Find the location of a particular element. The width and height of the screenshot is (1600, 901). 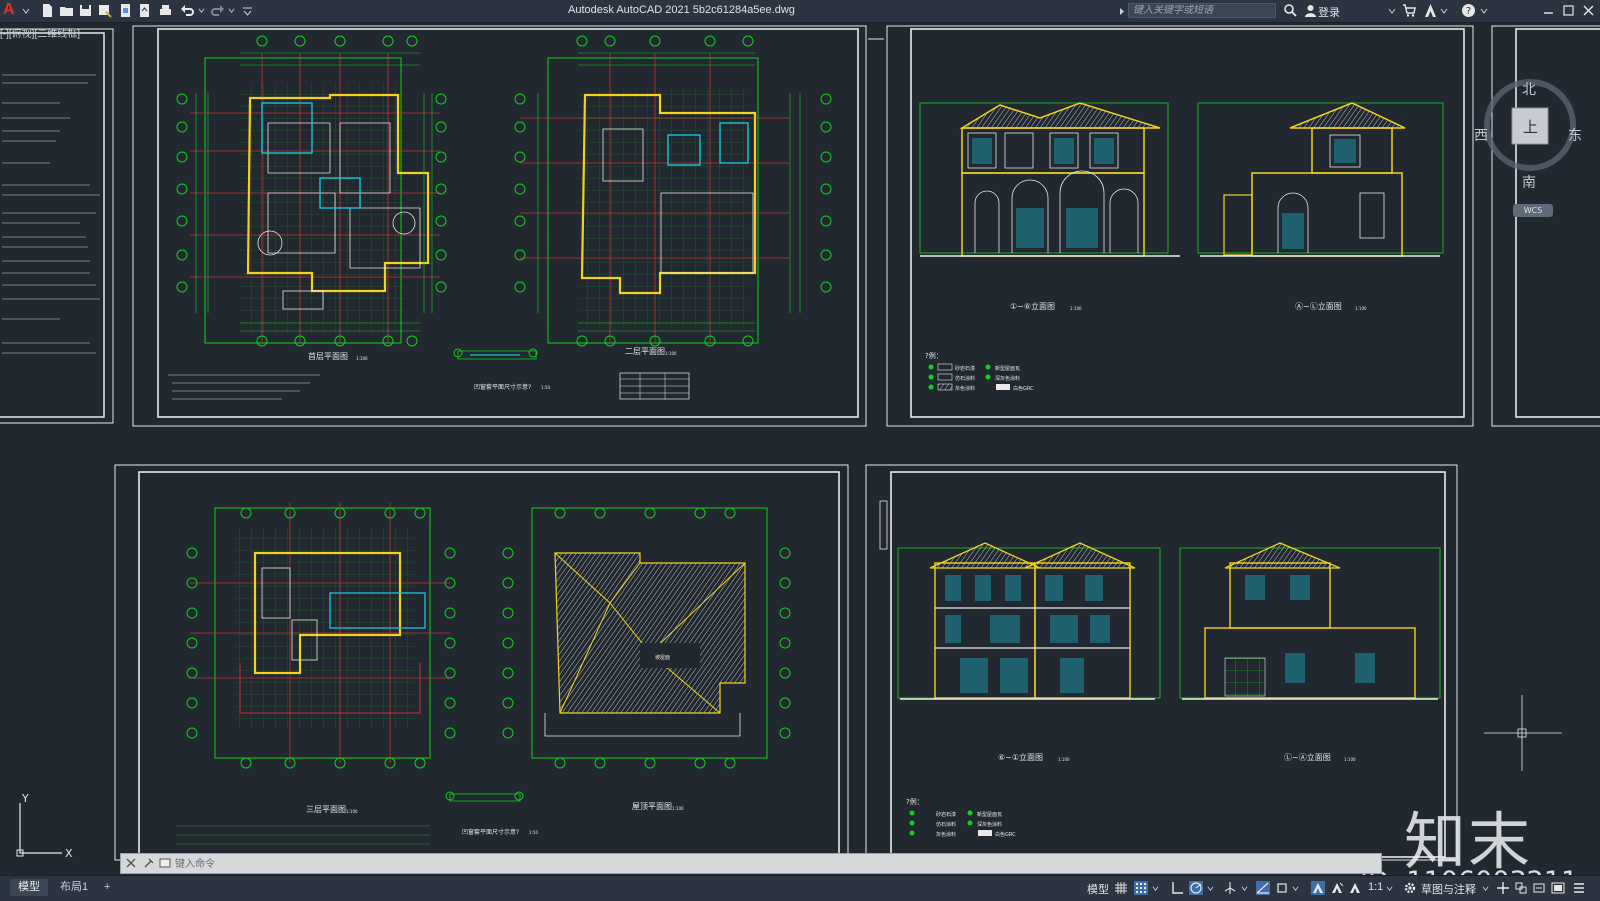

polar-dropdown-icon is located at coordinates (1210, 888).